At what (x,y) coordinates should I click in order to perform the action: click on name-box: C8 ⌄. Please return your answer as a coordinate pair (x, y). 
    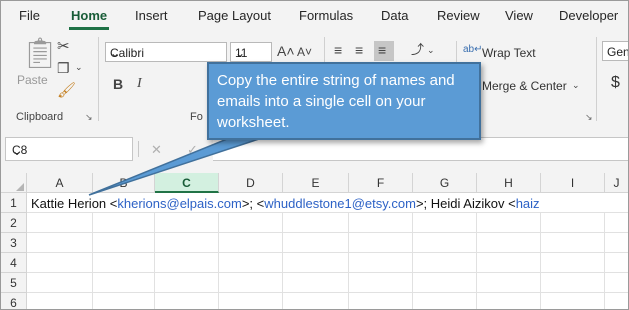
    Looking at the image, I should click on (69, 149).